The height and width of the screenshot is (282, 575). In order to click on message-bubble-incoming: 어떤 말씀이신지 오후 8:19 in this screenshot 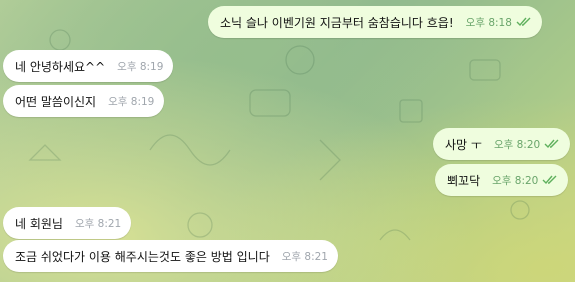, I will do `click(84, 101)`.